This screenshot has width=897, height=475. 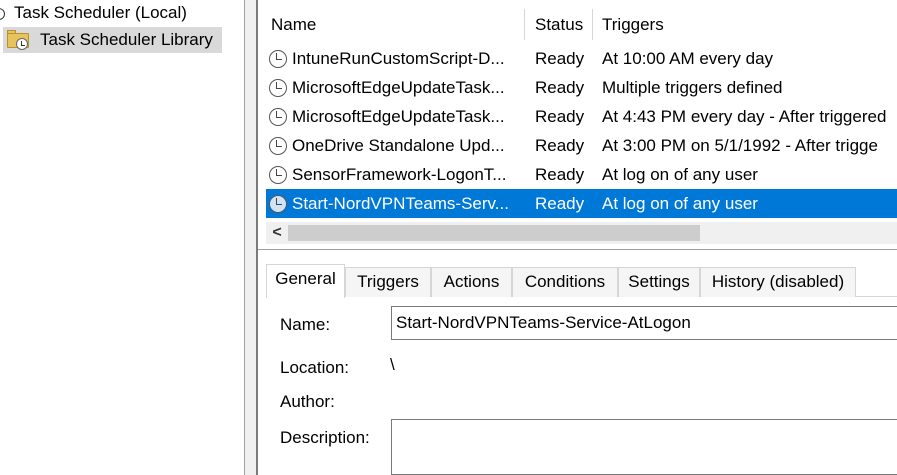 I want to click on tab-history: History (disabled), so click(x=778, y=282).